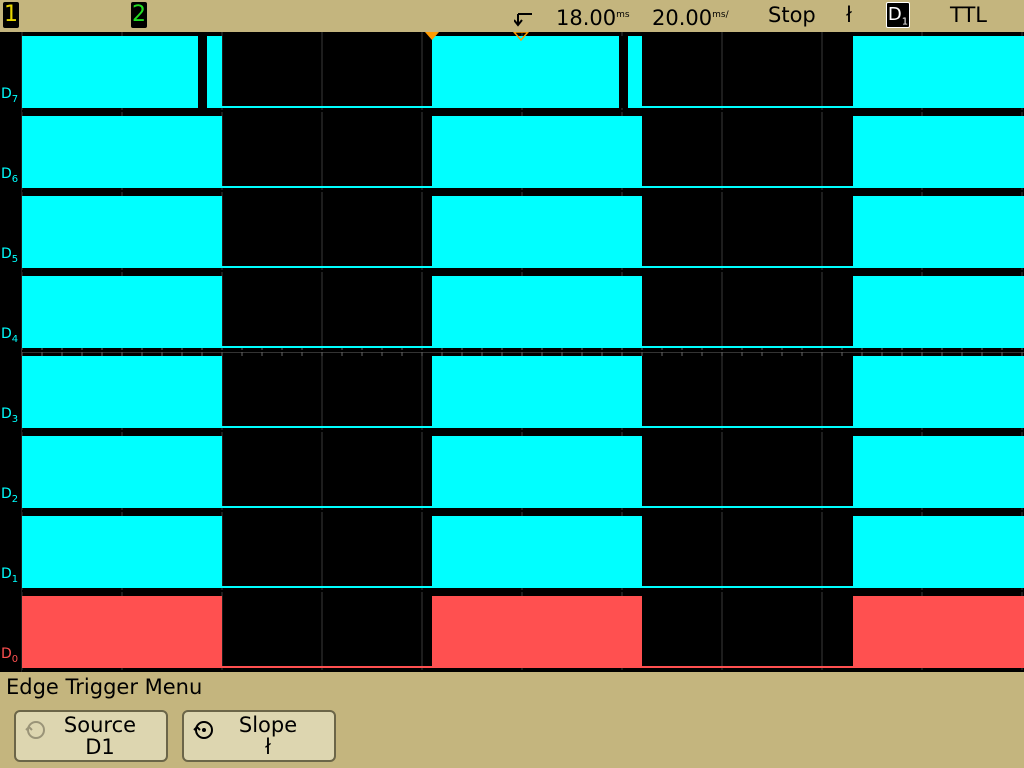 The width and height of the screenshot is (1024, 768). Describe the element at coordinates (849, 15) in the screenshot. I see `trigger-slope-indicator: ł` at that location.